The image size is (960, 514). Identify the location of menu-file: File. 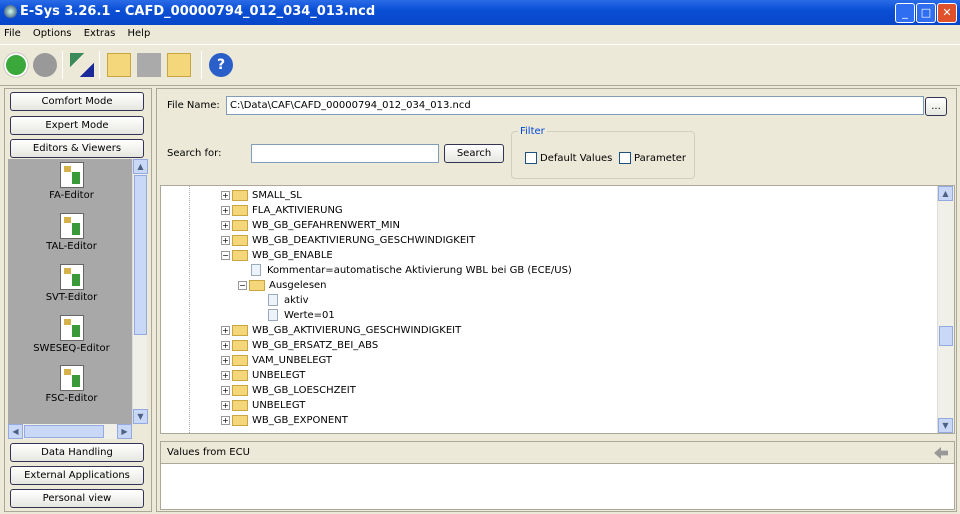
(12, 33).